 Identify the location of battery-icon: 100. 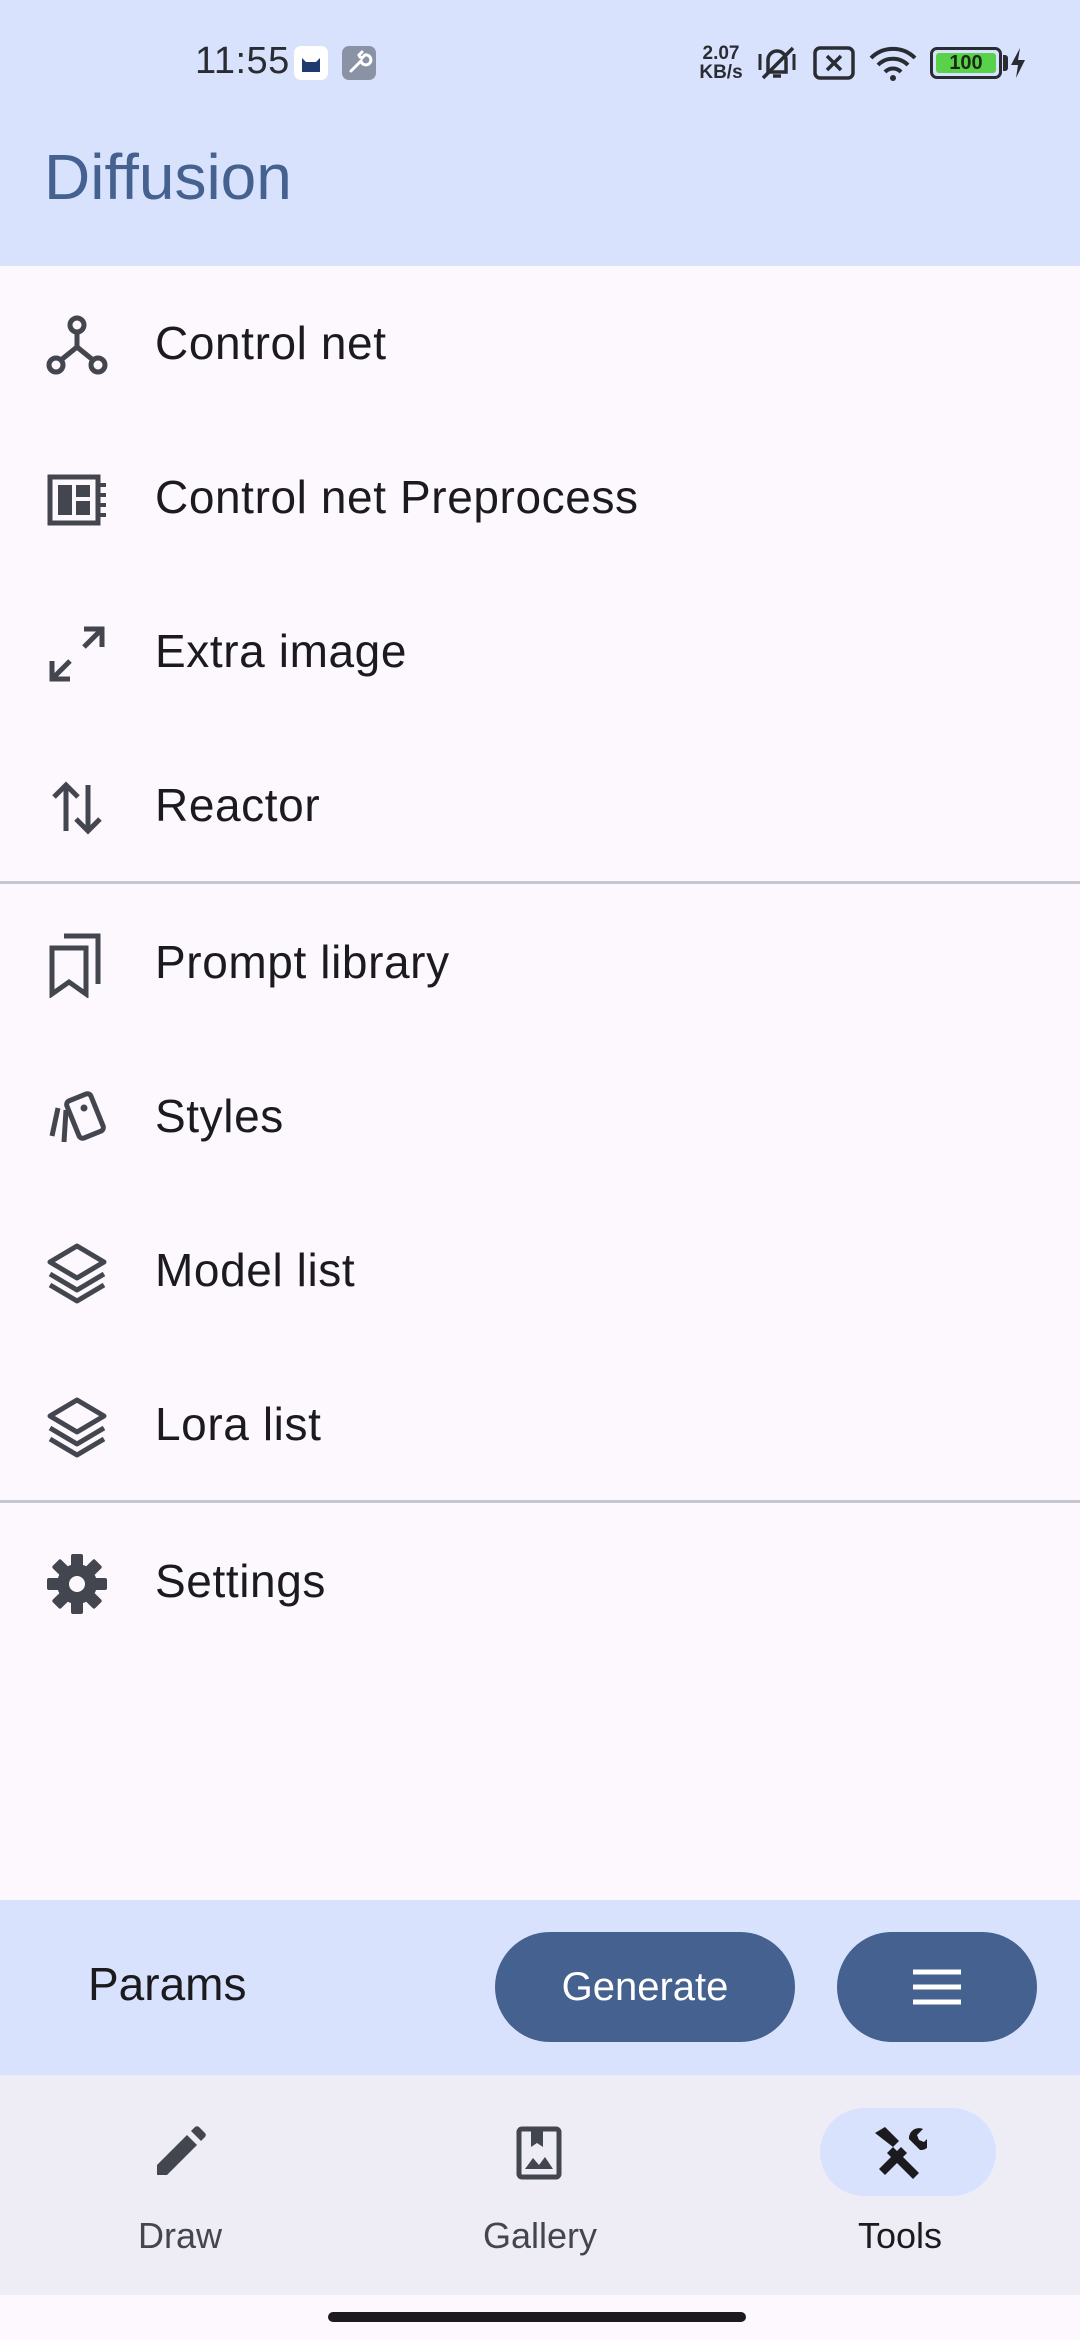
(966, 63).